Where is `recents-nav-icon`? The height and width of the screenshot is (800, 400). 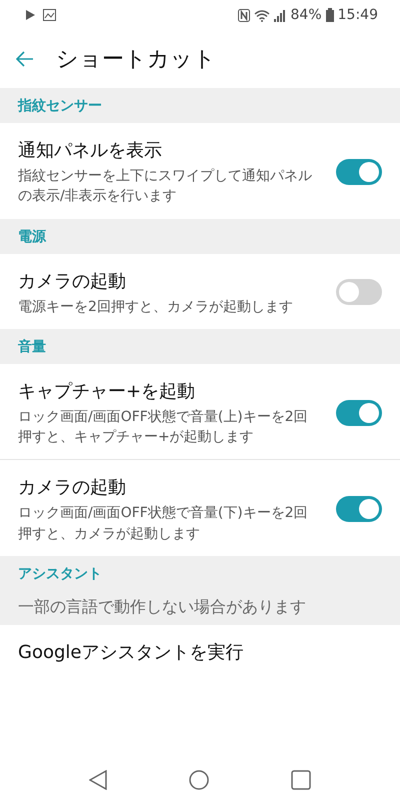 recents-nav-icon is located at coordinates (301, 780).